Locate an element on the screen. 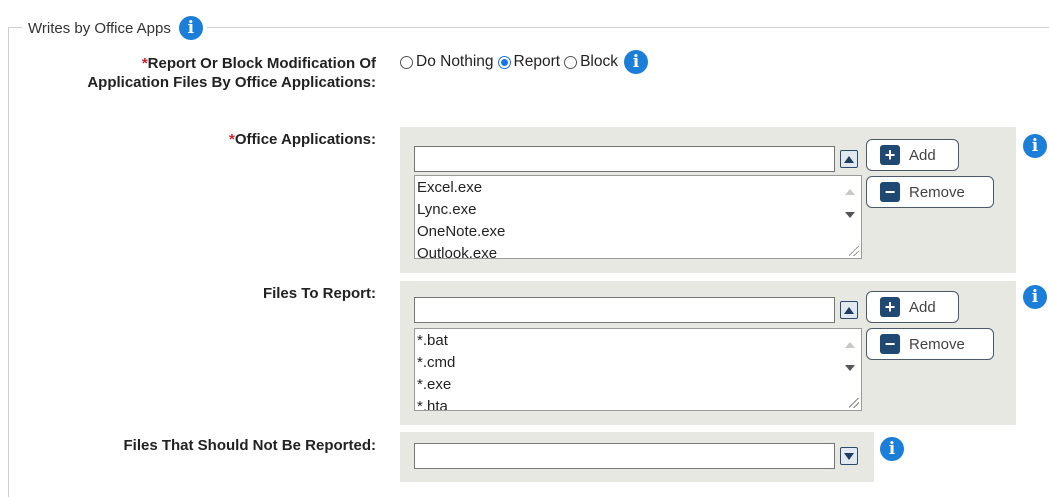 The image size is (1049, 497). office-applications-collapse-button is located at coordinates (849, 159).